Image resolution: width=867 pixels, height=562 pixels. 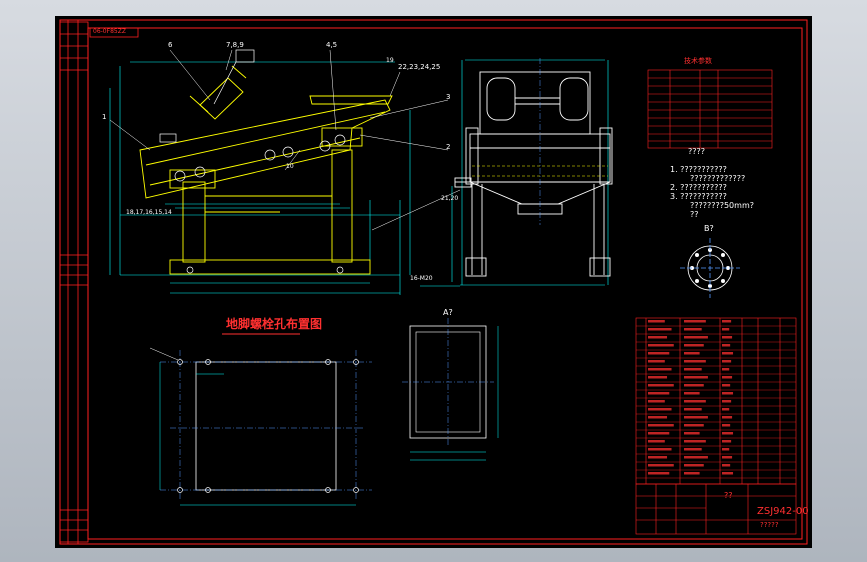 I want to click on leader-label-6: 6, so click(x=170, y=45).